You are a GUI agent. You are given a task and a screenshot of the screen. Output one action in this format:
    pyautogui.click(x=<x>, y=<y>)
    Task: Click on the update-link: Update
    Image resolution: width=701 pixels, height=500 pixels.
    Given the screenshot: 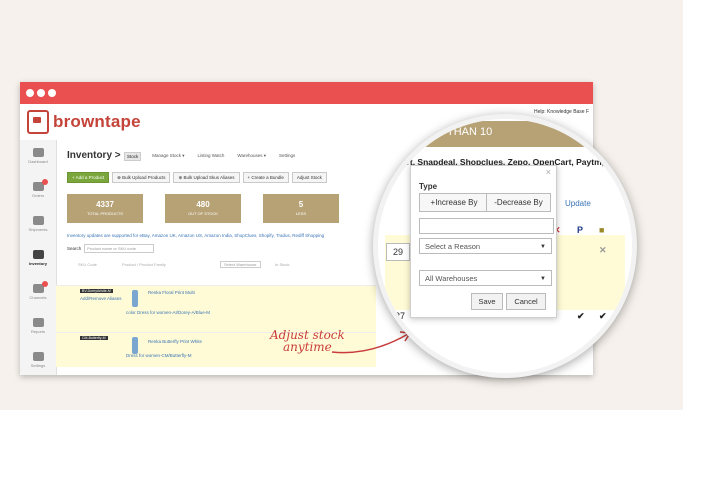 What is the action you would take?
    pyautogui.click(x=578, y=203)
    